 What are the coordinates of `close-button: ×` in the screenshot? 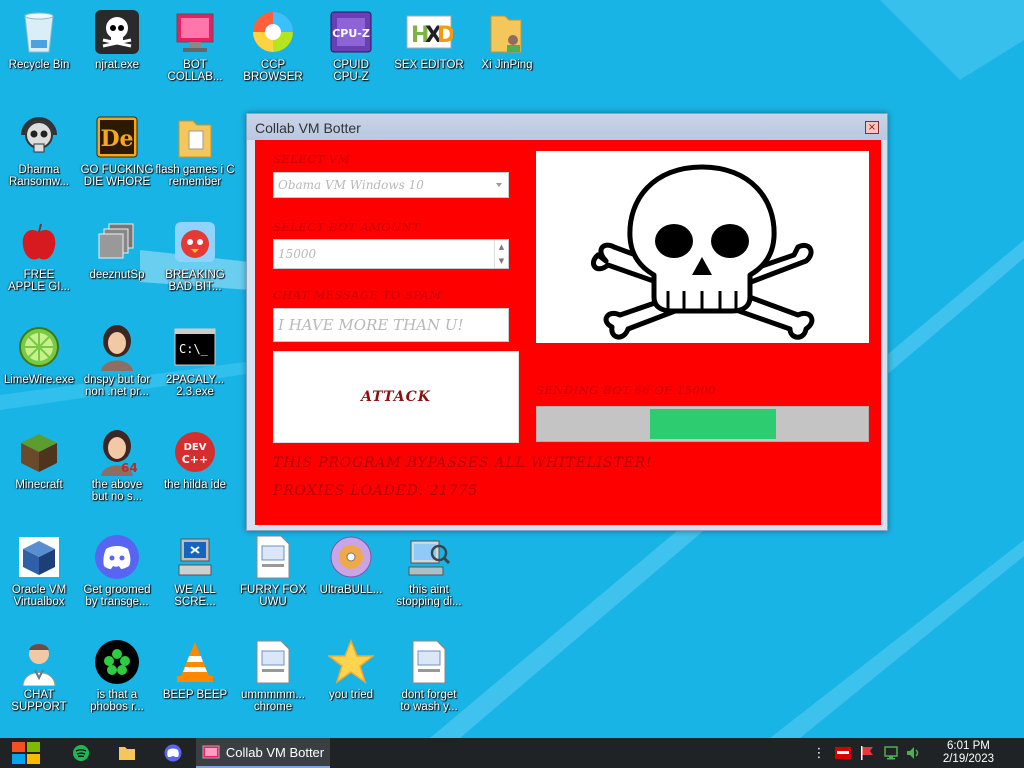 It's located at (872, 127).